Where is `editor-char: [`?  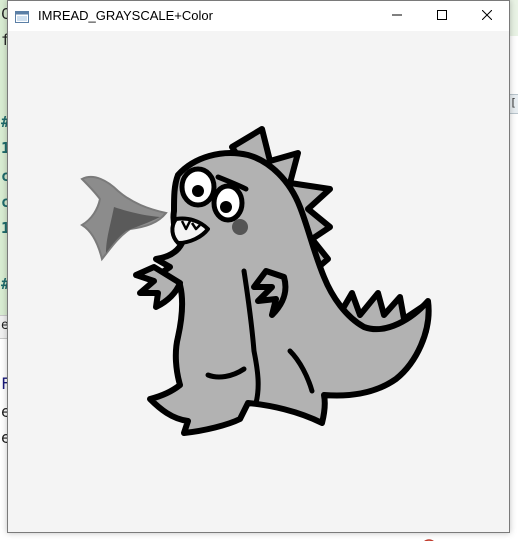 editor-char: [ is located at coordinates (513, 102).